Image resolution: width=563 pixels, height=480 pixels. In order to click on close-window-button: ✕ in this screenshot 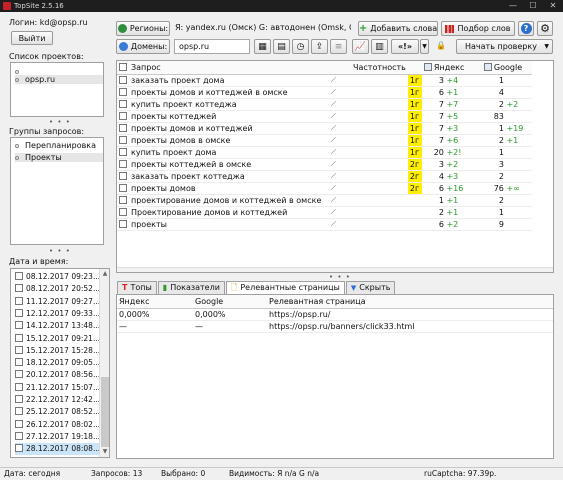, I will do `click(553, 6)`.